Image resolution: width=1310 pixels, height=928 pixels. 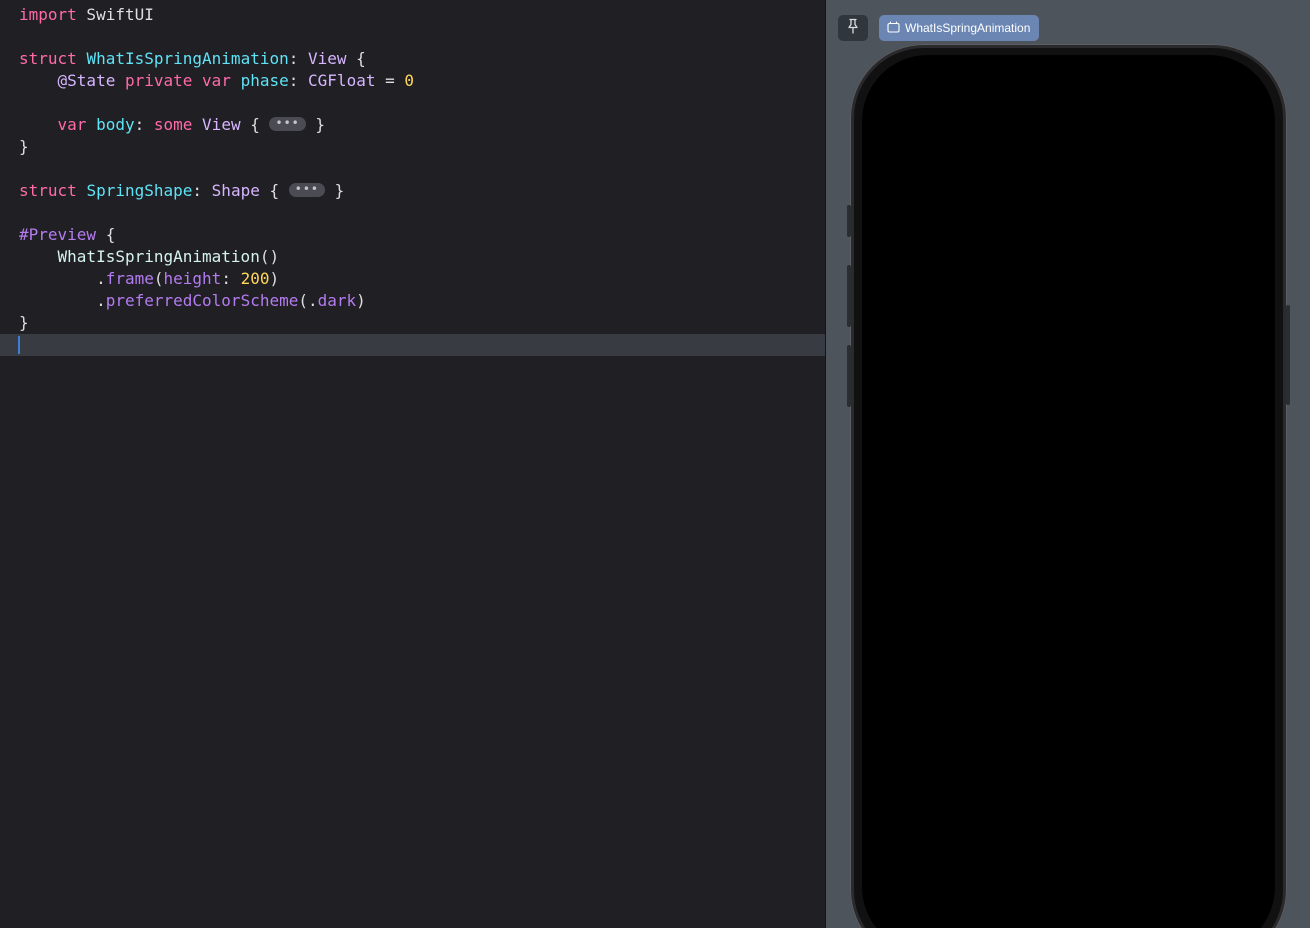 What do you see at coordinates (158, 80) in the screenshot?
I see `code-token: private` at bounding box center [158, 80].